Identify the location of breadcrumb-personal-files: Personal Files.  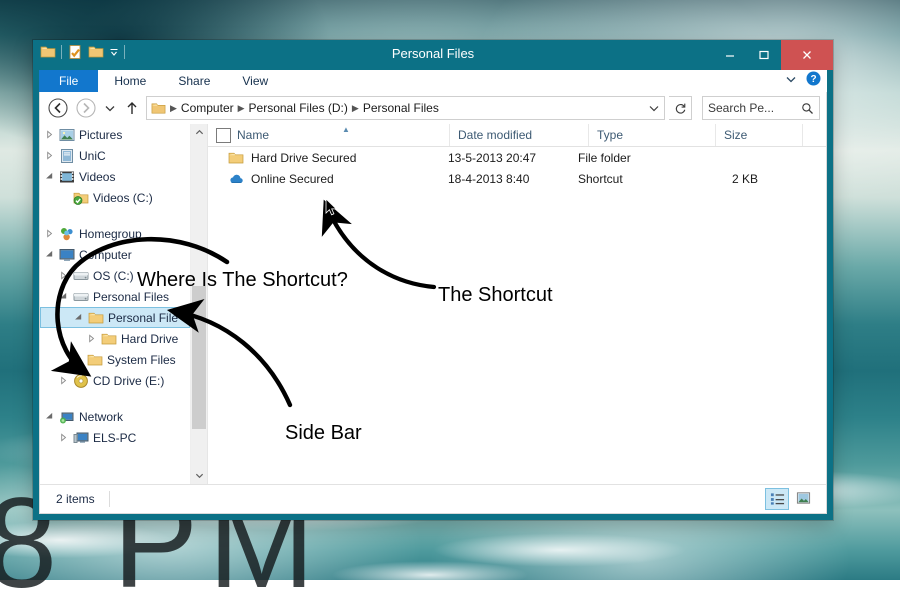
(401, 108).